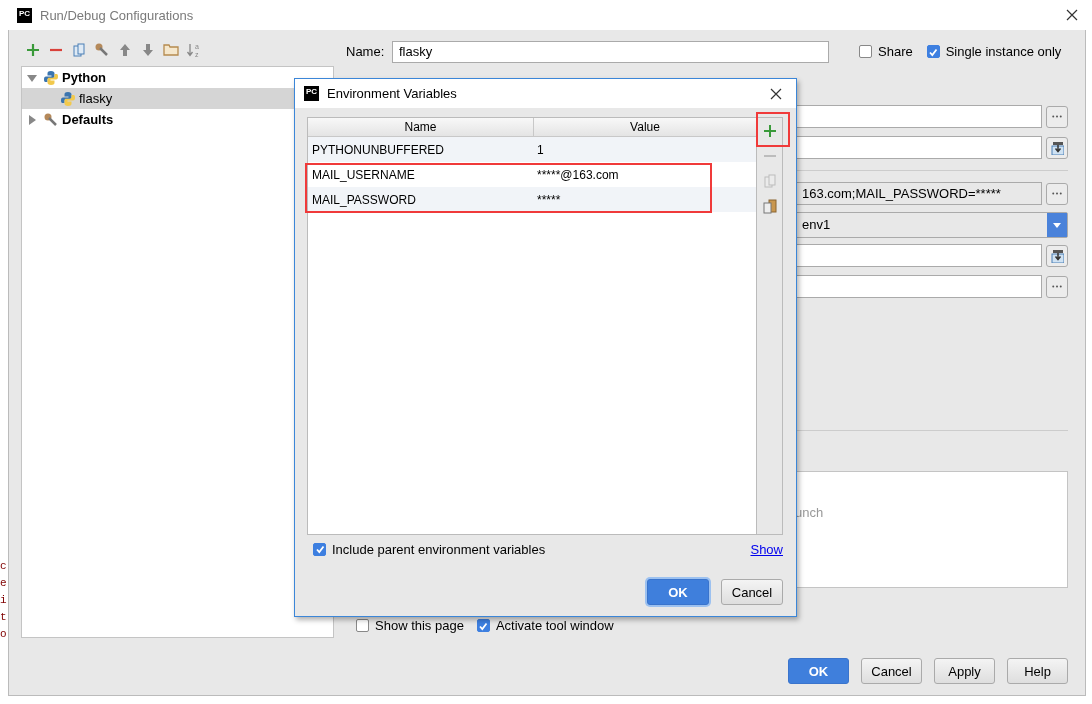  What do you see at coordinates (645, 127) in the screenshot?
I see `column-header: Value` at bounding box center [645, 127].